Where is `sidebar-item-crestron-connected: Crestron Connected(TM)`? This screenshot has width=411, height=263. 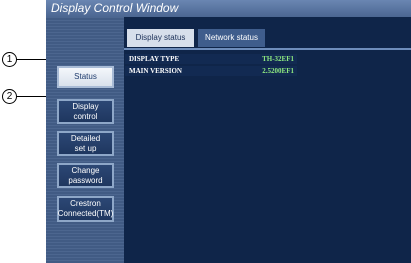 sidebar-item-crestron-connected: Crestron Connected(TM) is located at coordinates (85, 209).